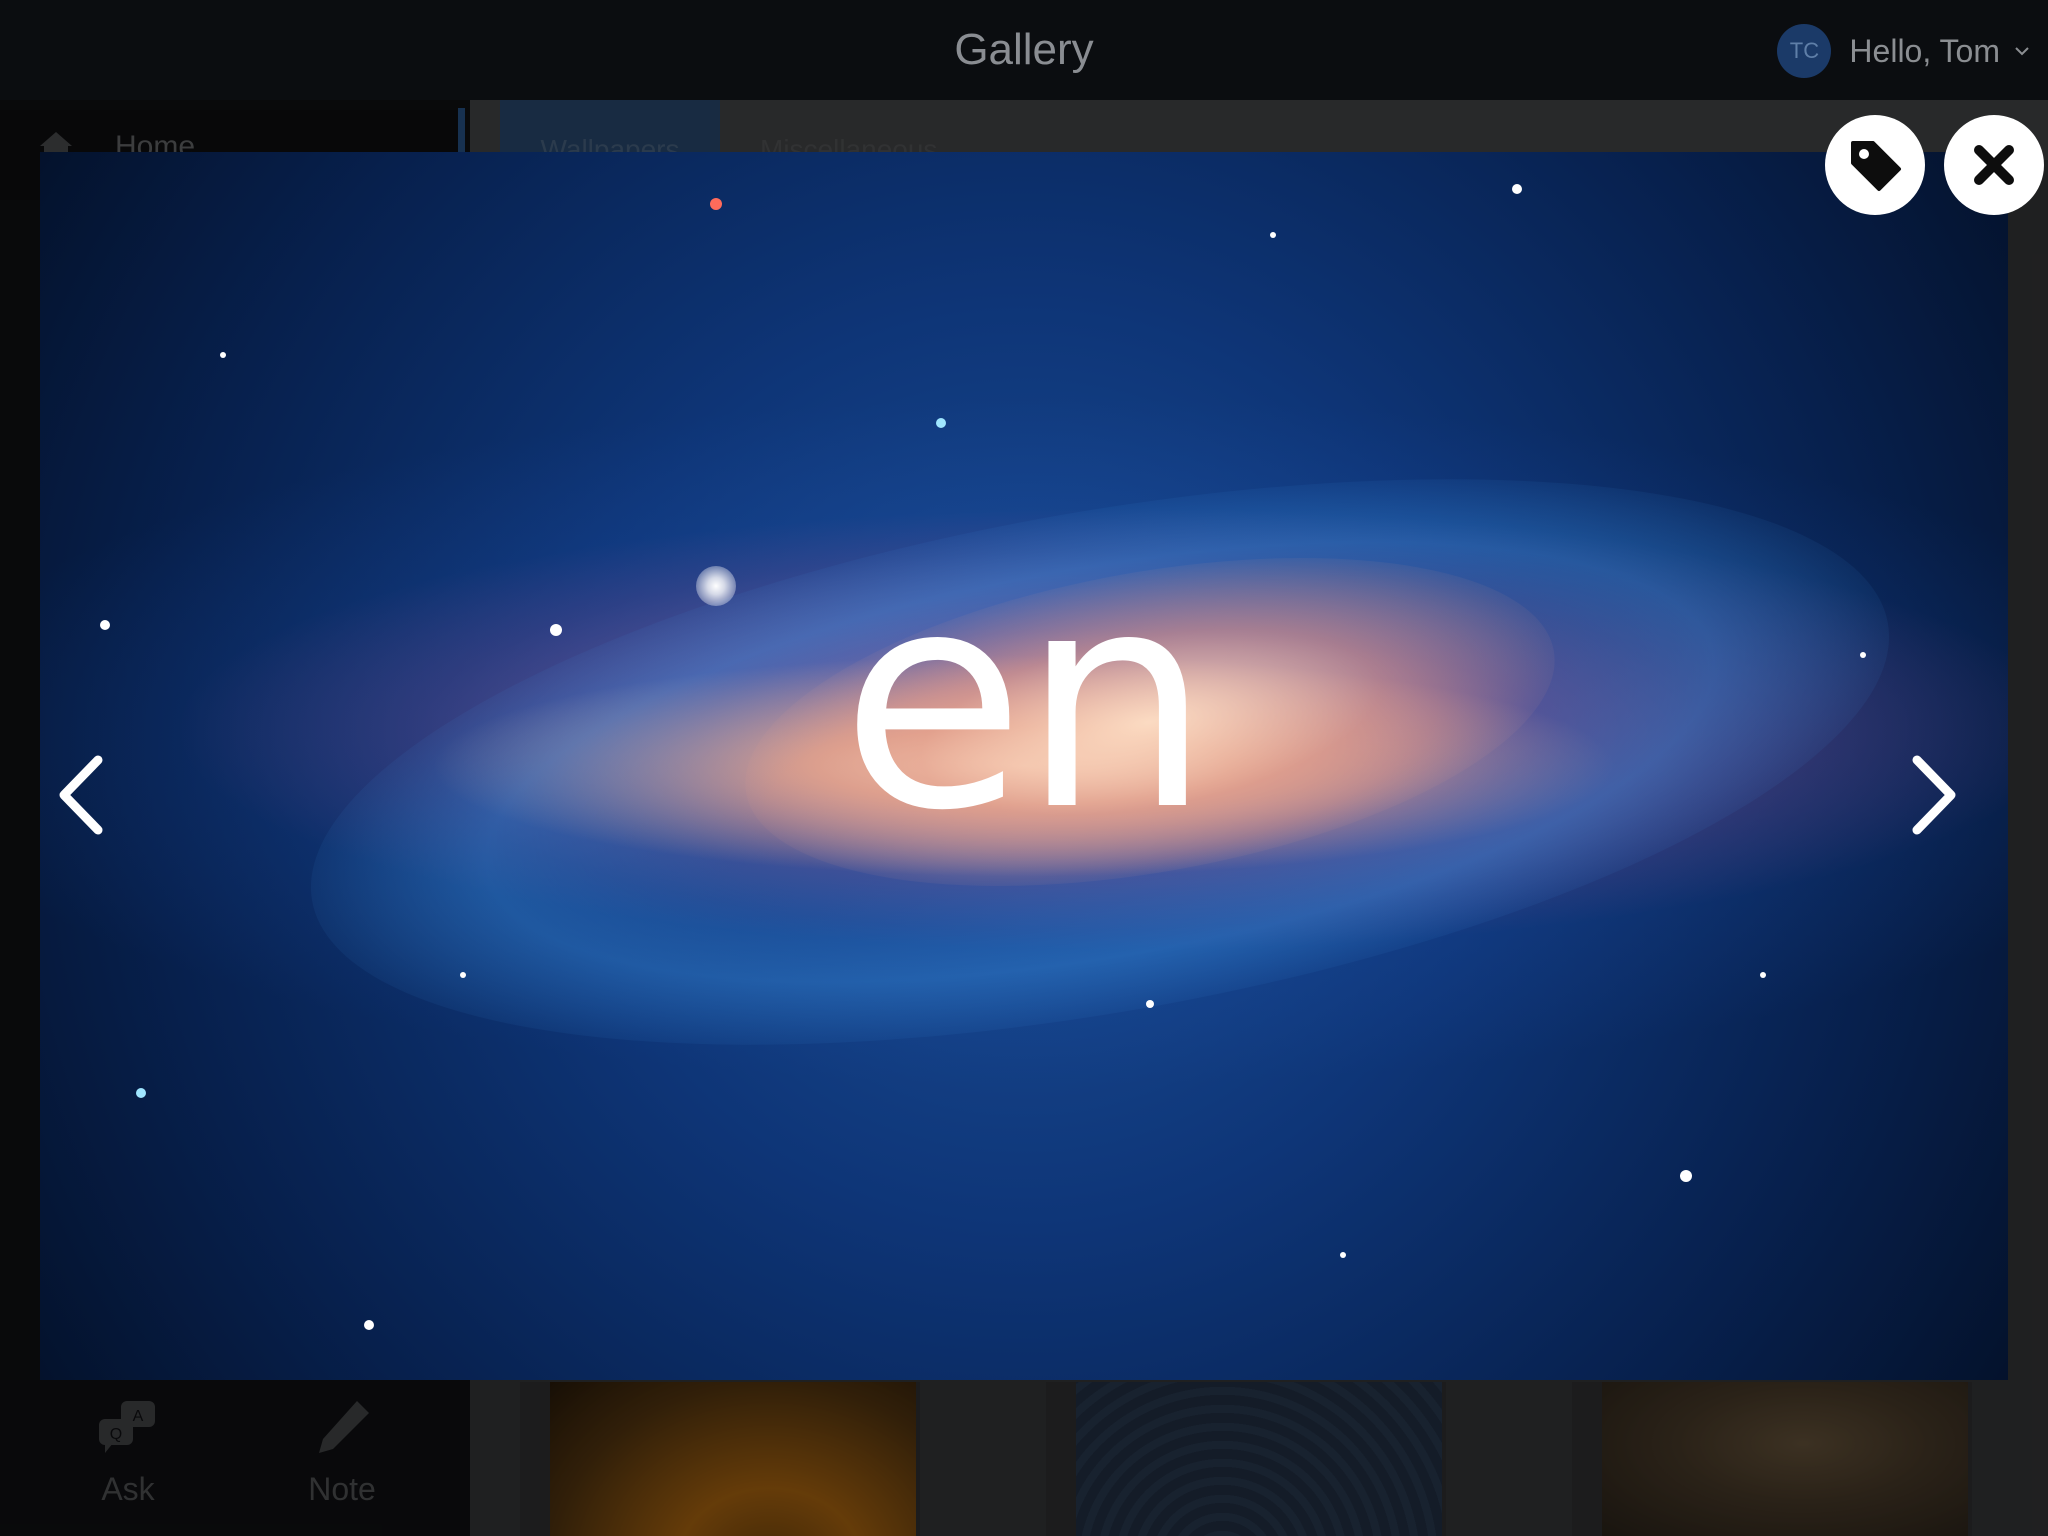  Describe the element at coordinates (1924, 51) in the screenshot. I see `user-greeting: Hello, Tom` at that location.